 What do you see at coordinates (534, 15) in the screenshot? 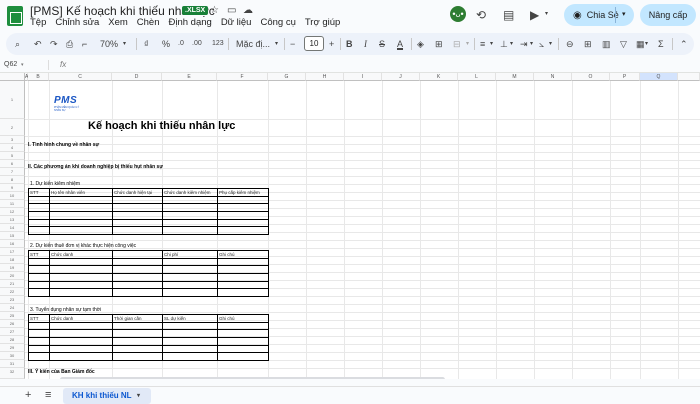
I see `meet-icon: ▶` at bounding box center [534, 15].